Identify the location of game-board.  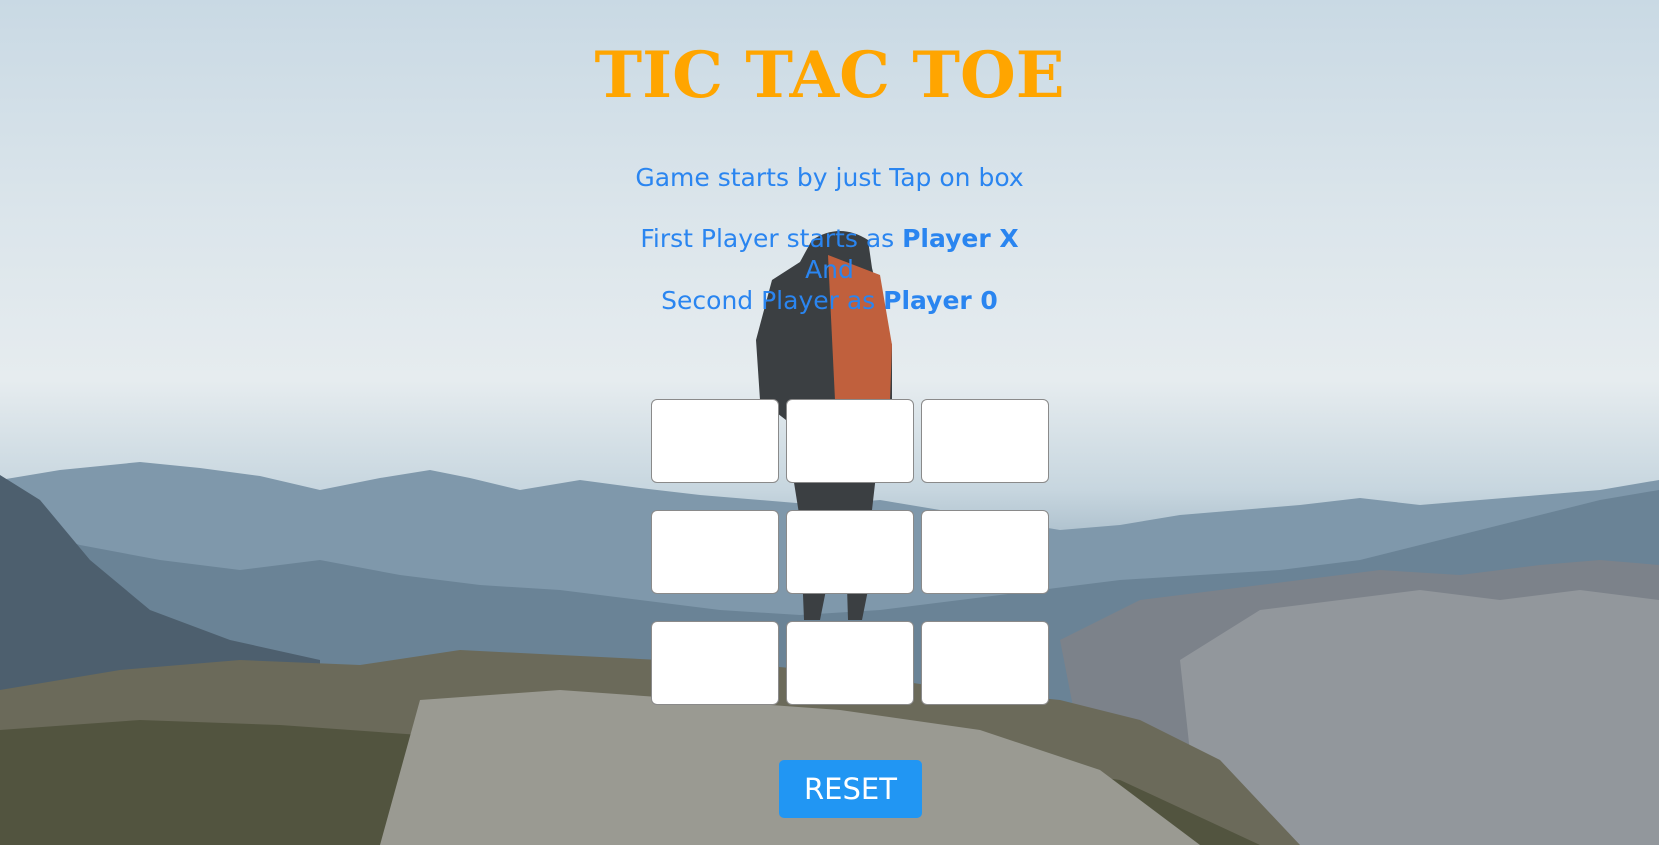
(850, 552).